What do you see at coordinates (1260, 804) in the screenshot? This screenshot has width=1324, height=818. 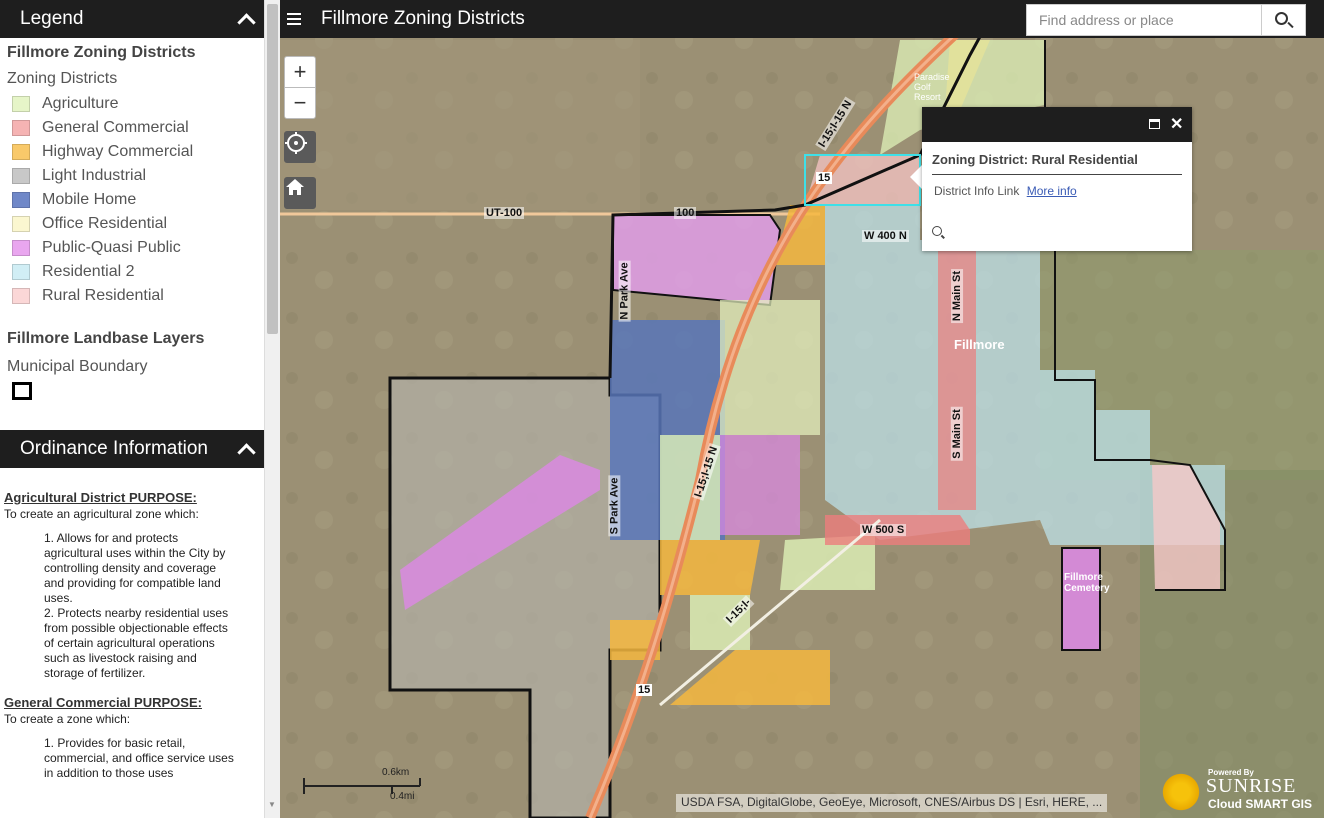 I see `brand-subtitle: Cloud SMART GIS` at bounding box center [1260, 804].